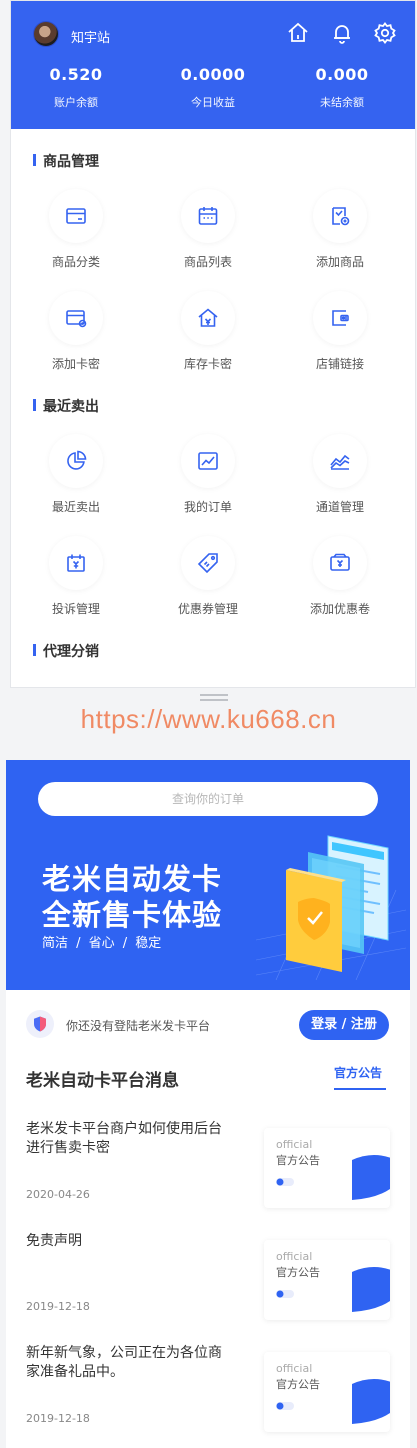 Image resolution: width=417 pixels, height=1448 pixels. Describe the element at coordinates (76, 216) in the screenshot. I see `category-card-icon` at that location.